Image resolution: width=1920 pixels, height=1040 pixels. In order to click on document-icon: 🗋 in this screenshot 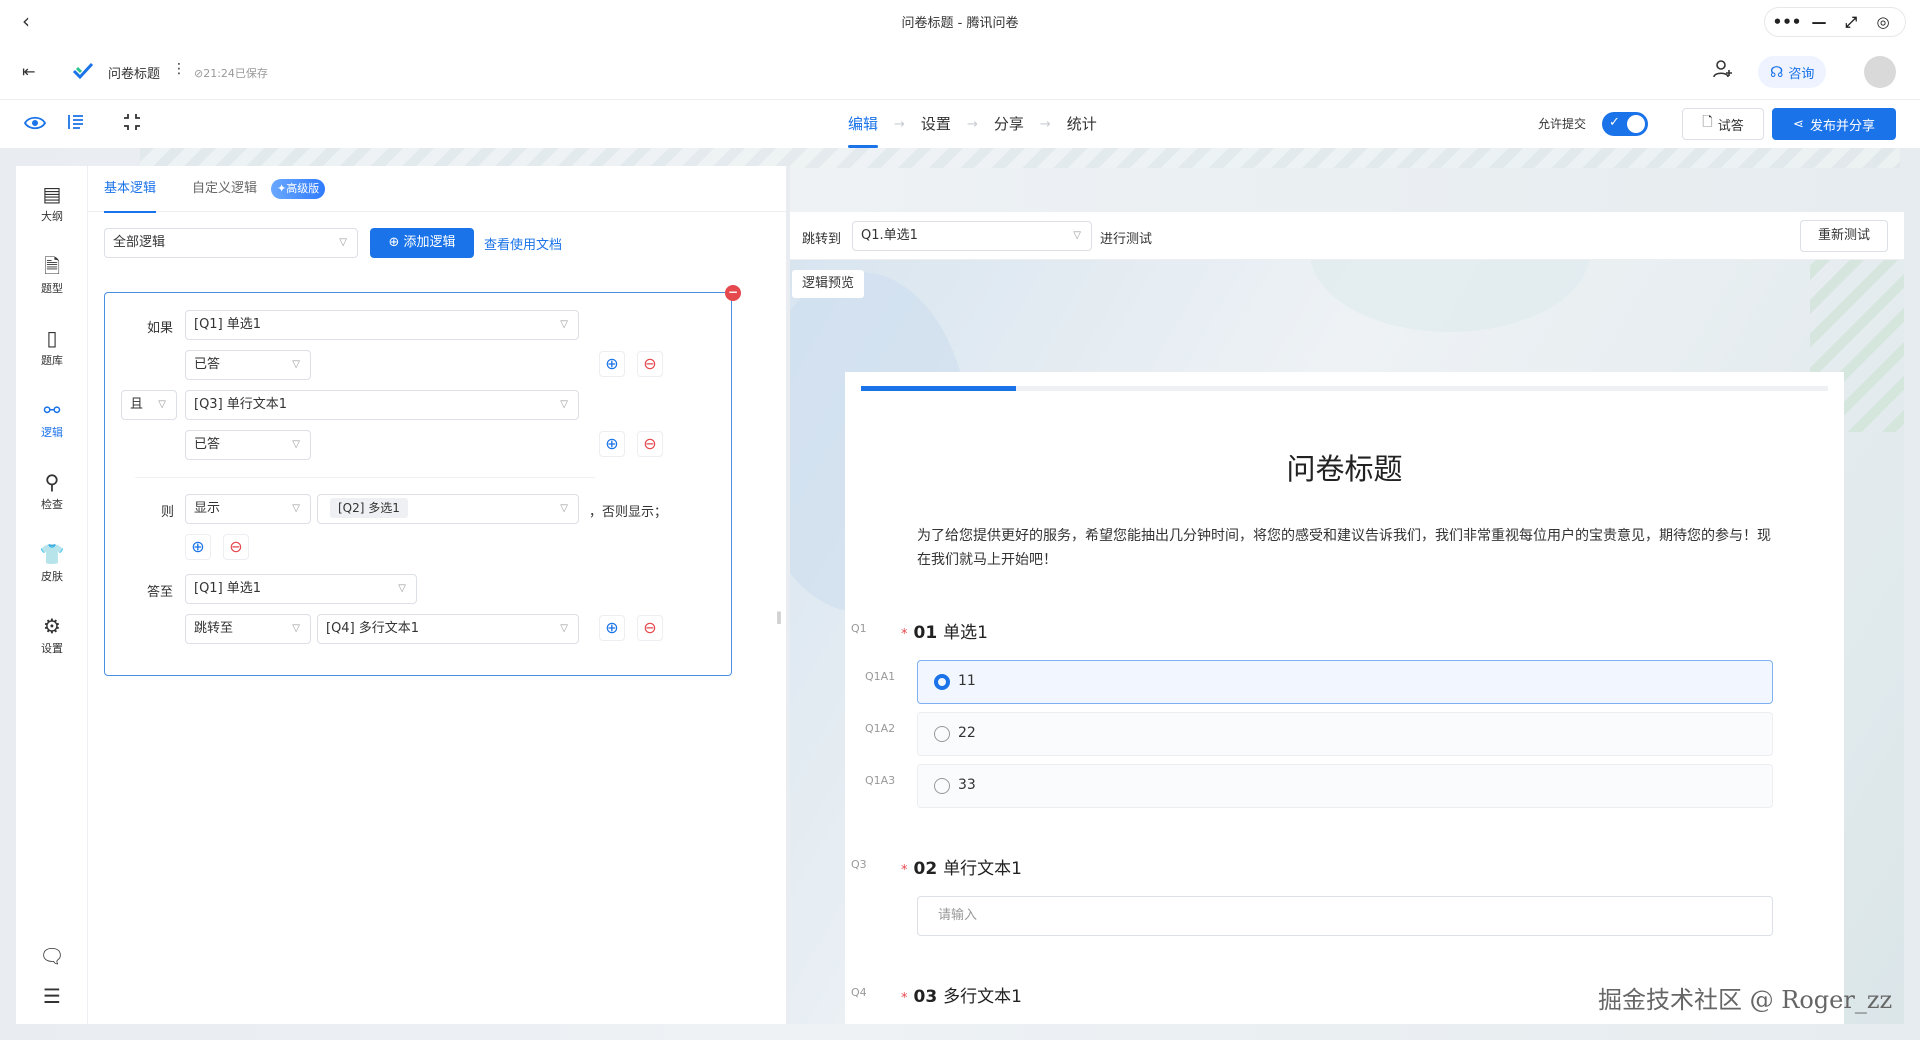, I will do `click(1707, 122)`.